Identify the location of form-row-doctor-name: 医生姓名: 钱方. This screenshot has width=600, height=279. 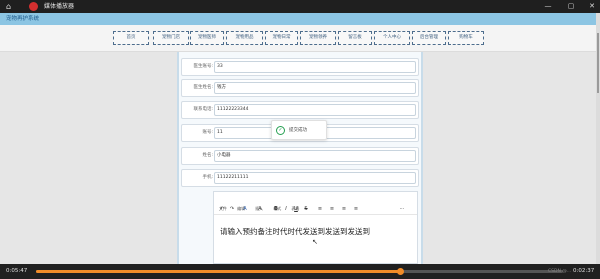
(300, 88).